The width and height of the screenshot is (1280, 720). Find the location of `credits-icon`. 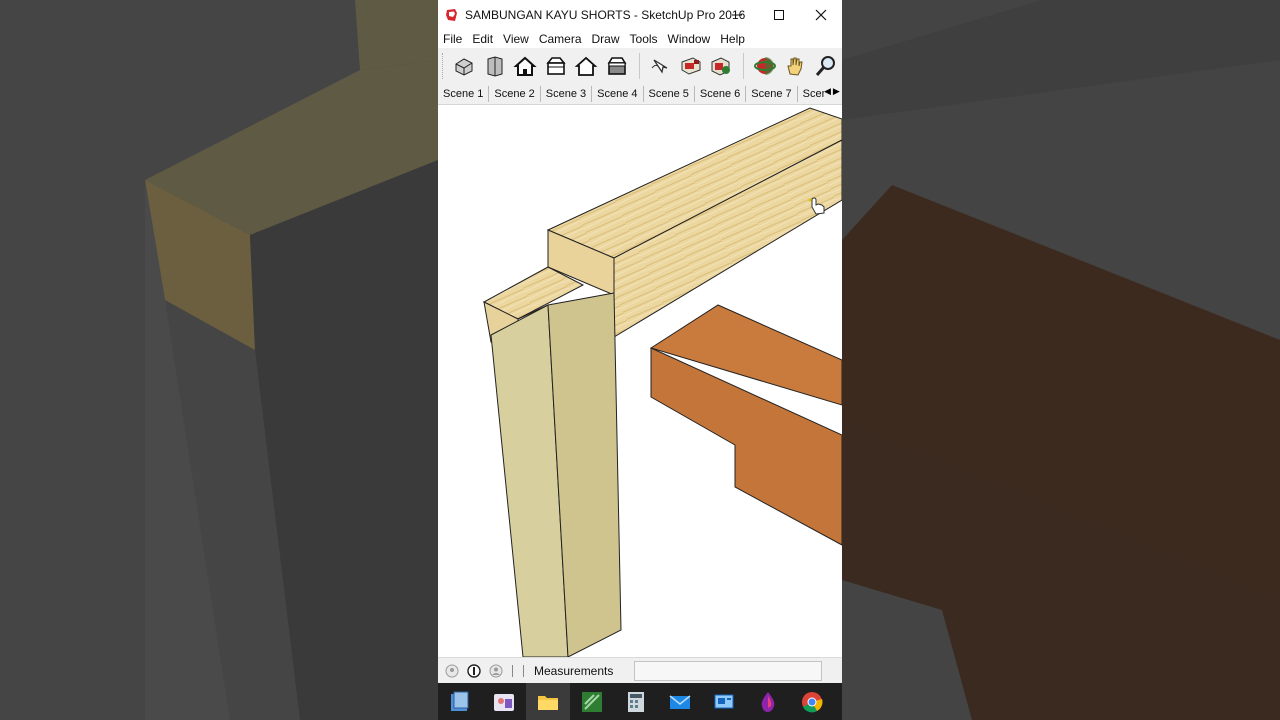

credits-icon is located at coordinates (474, 671).